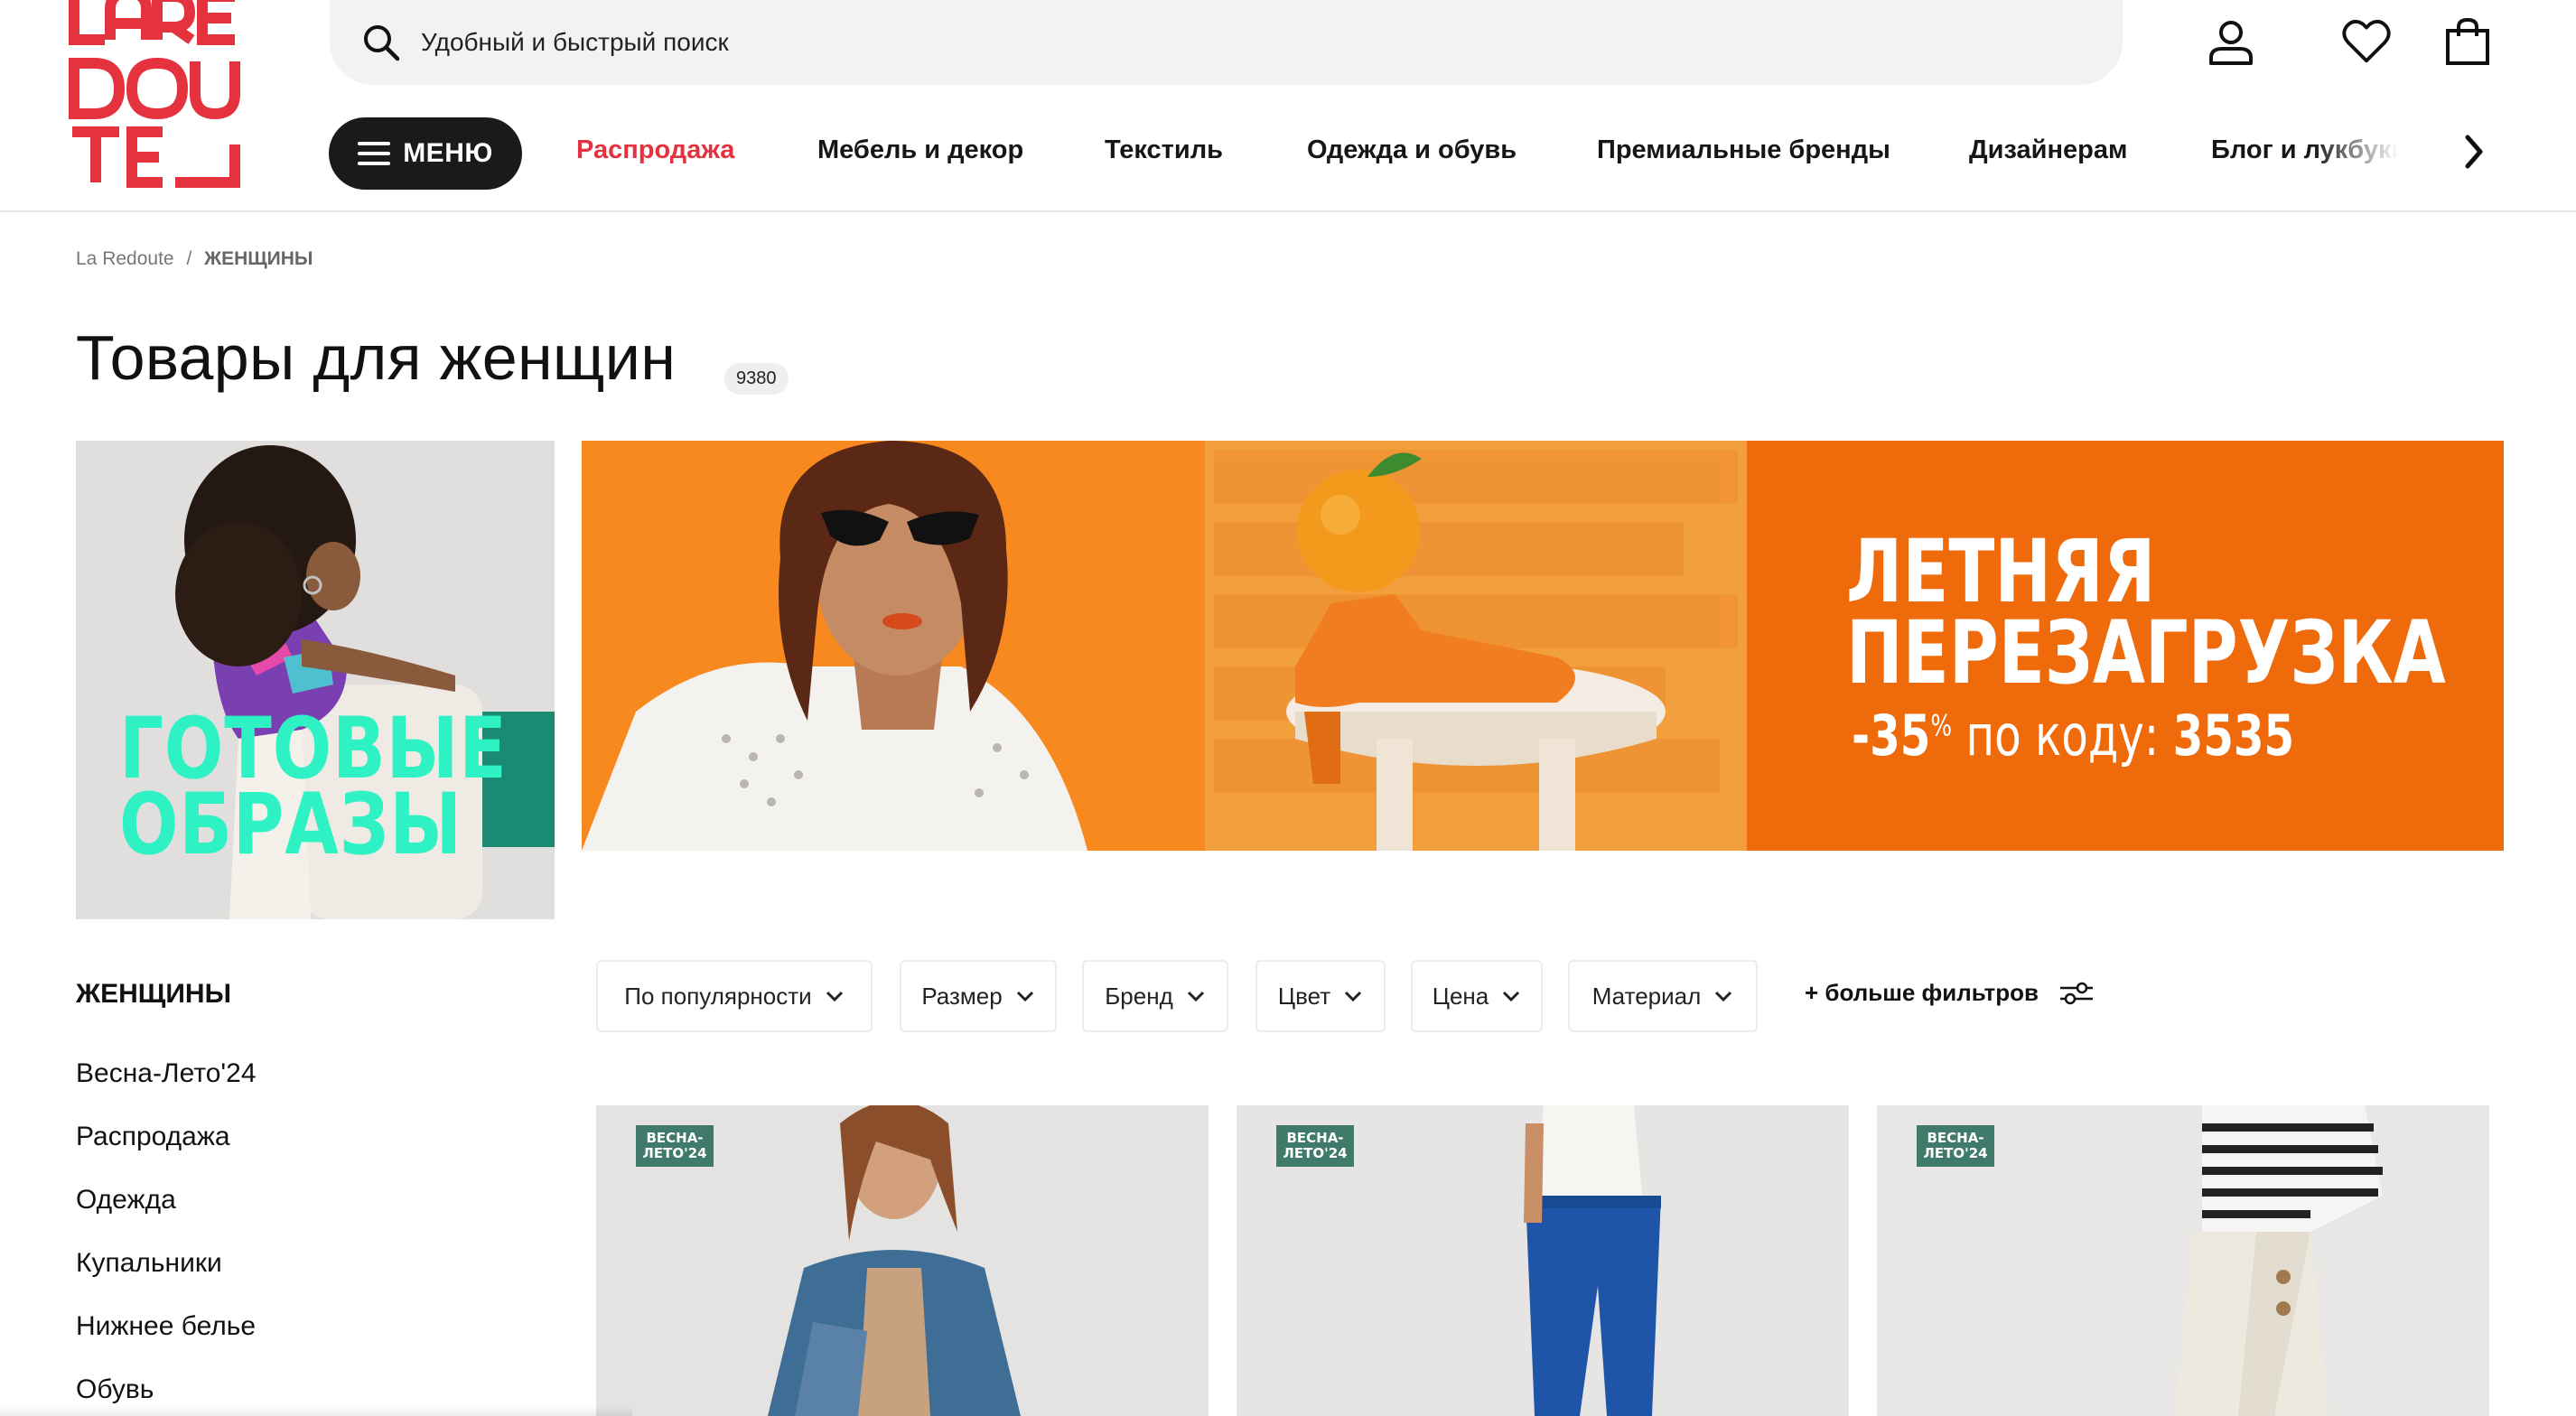 Image resolution: width=2576 pixels, height=1416 pixels. I want to click on sidebar-item-sale: Распродажа, so click(153, 1137).